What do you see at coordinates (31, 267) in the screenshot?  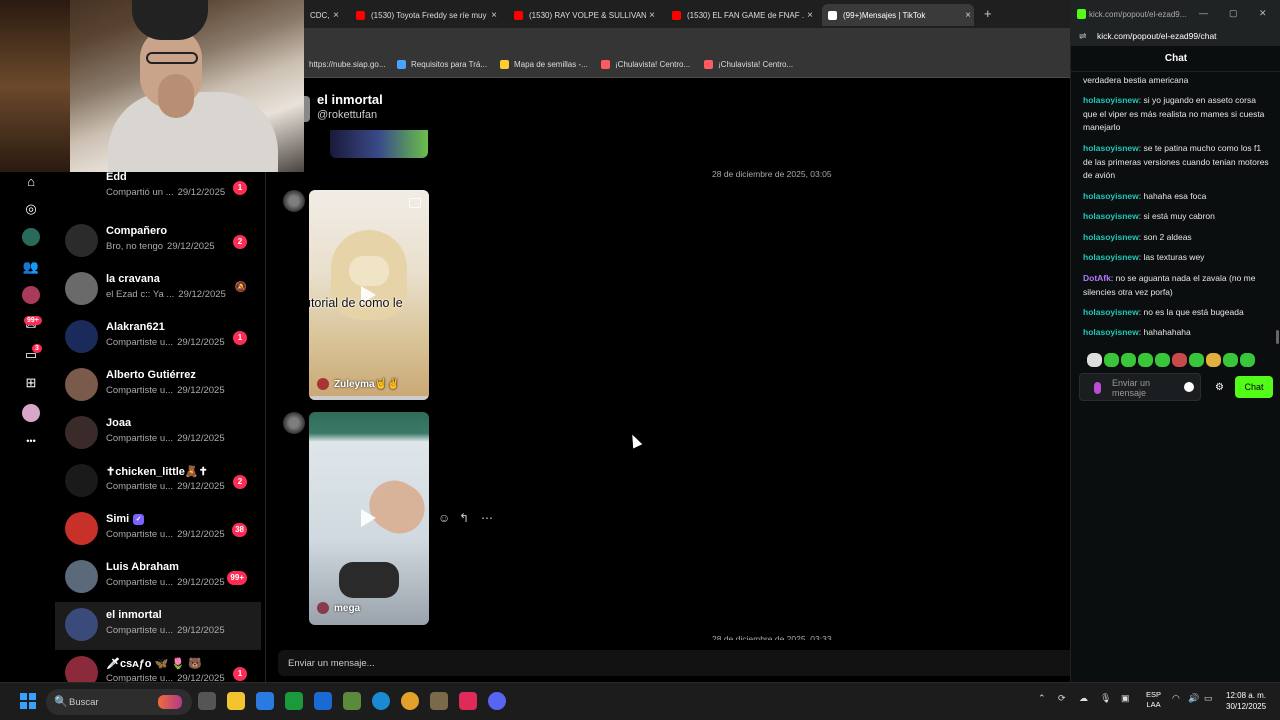 I see `friends-icon: 👥` at bounding box center [31, 267].